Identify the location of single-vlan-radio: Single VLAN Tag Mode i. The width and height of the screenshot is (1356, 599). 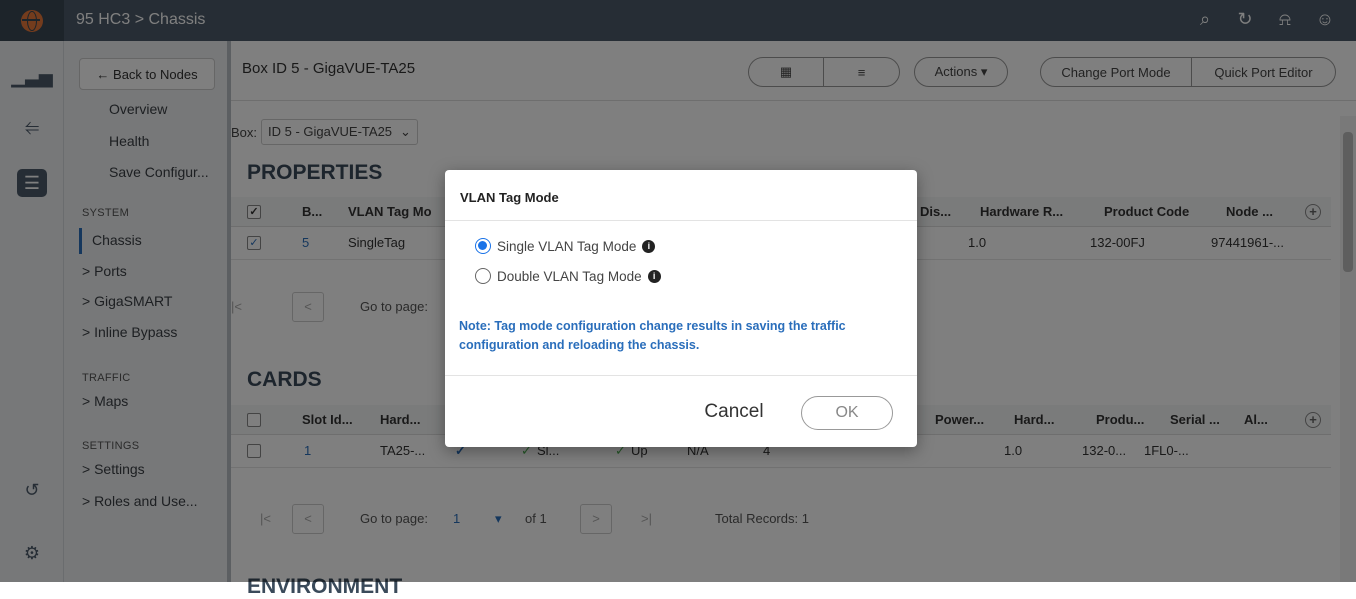
(565, 246).